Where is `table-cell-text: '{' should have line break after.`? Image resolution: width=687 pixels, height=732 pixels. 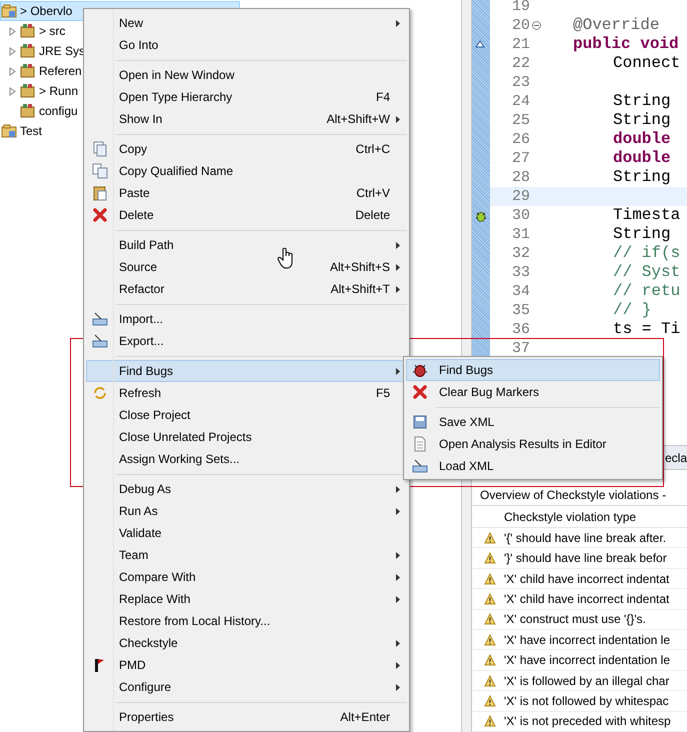 table-cell-text: '{' should have line break after. is located at coordinates (585, 538).